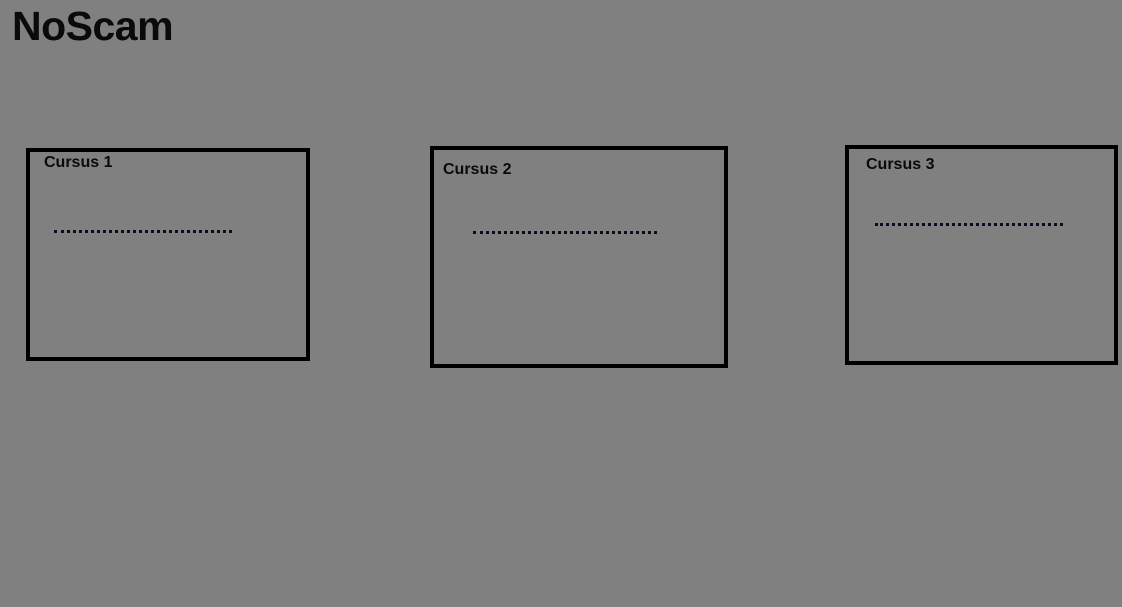 The width and height of the screenshot is (1122, 607). Describe the element at coordinates (78, 162) in the screenshot. I see `course-title: Cursus 1` at that location.